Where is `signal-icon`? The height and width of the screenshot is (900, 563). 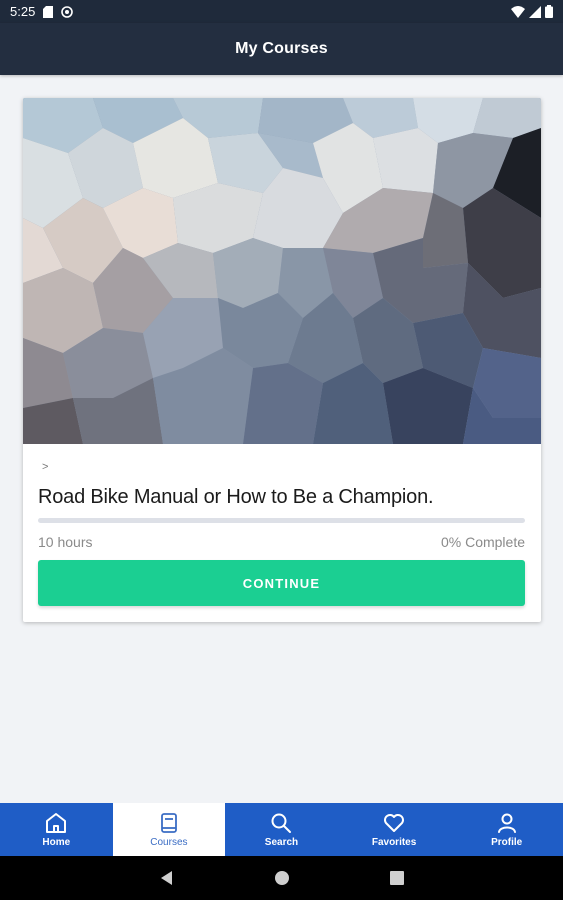 signal-icon is located at coordinates (535, 11).